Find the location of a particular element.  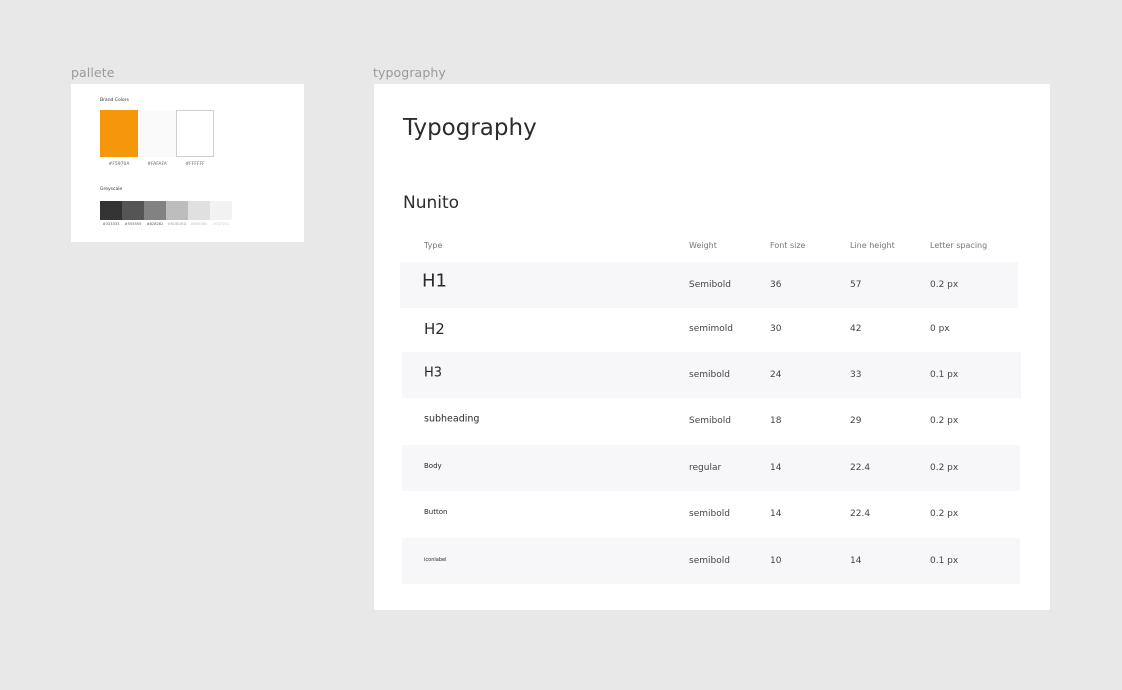

table-row: H2 semimold 30 42 0 px is located at coordinates (711, 329).